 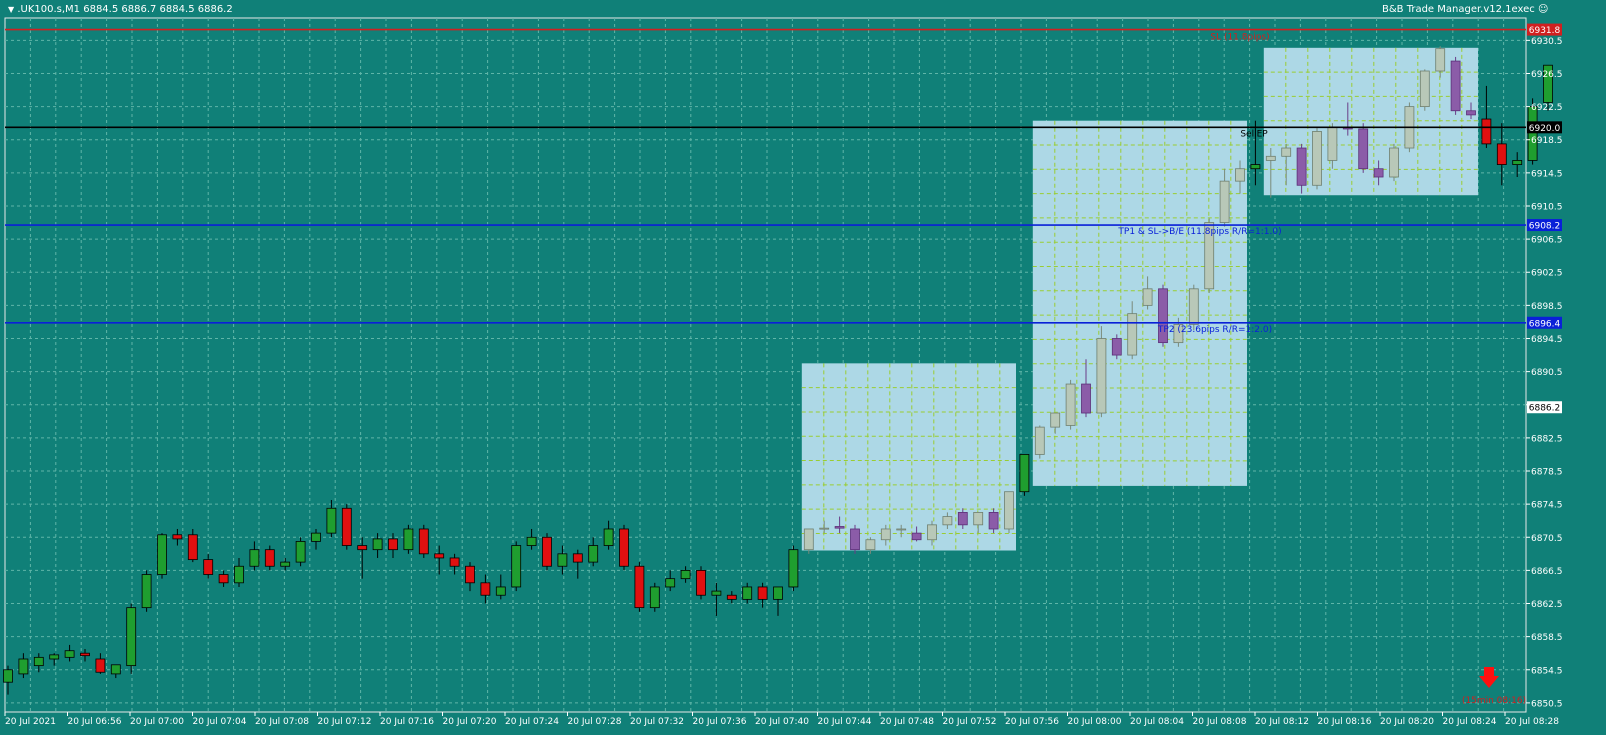 What do you see at coordinates (1547, 207) in the screenshot?
I see `price-tick-label: 6910.5` at bounding box center [1547, 207].